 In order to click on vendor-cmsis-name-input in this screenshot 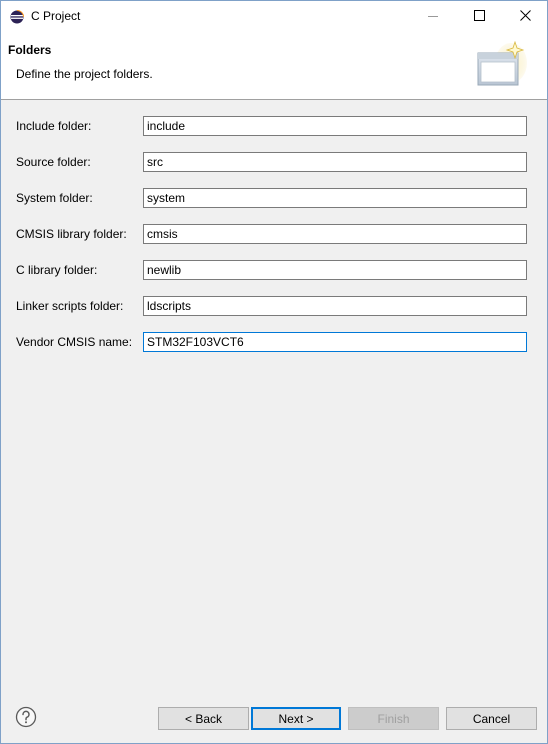, I will do `click(335, 342)`.